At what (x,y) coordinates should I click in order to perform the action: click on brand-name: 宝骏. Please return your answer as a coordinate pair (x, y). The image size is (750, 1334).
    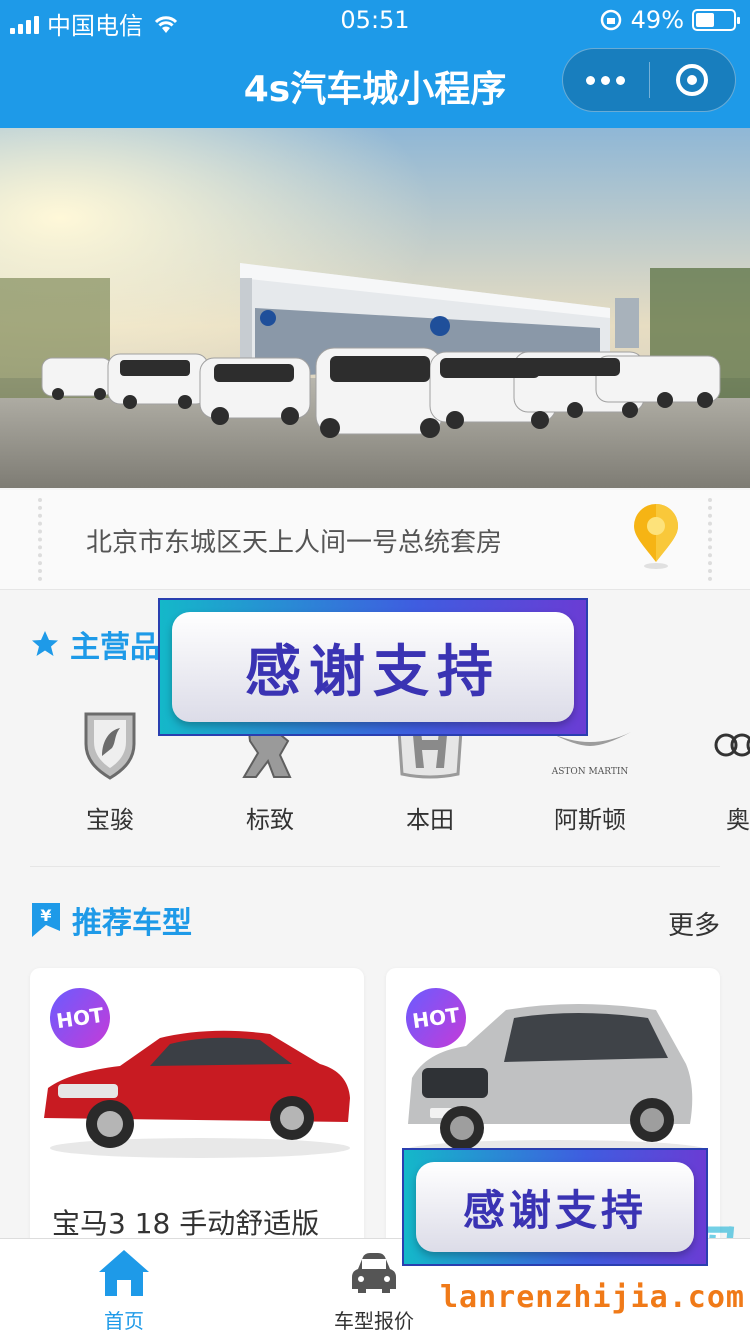
    Looking at the image, I should click on (110, 820).